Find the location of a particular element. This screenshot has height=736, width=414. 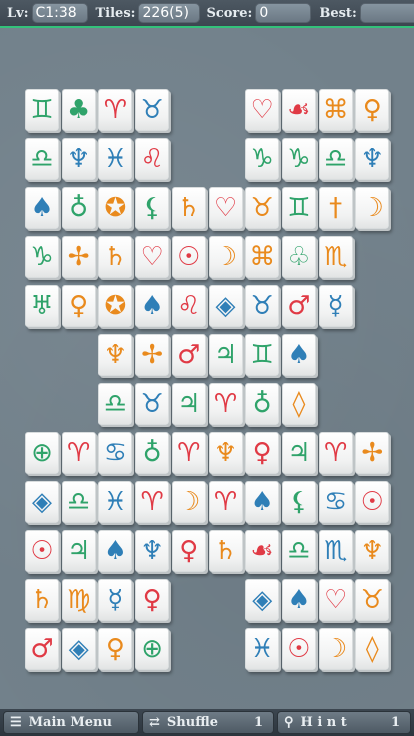

mahjong-tile: ♣ is located at coordinates (78, 110).